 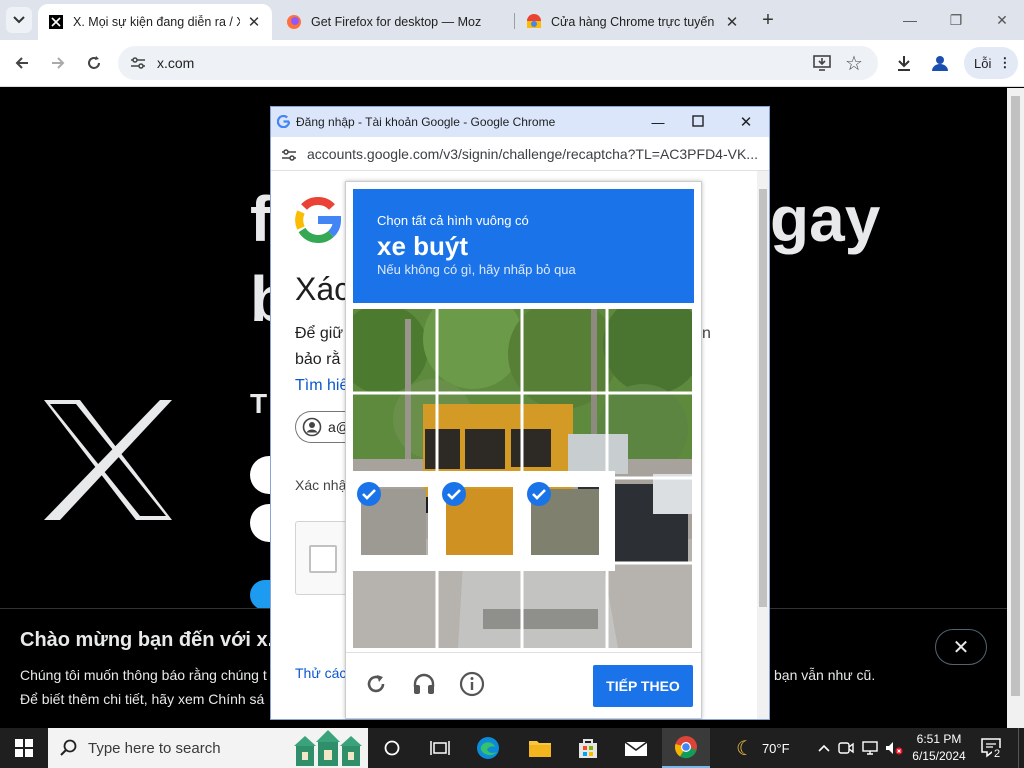 I want to click on downloads-button, so click(x=904, y=63).